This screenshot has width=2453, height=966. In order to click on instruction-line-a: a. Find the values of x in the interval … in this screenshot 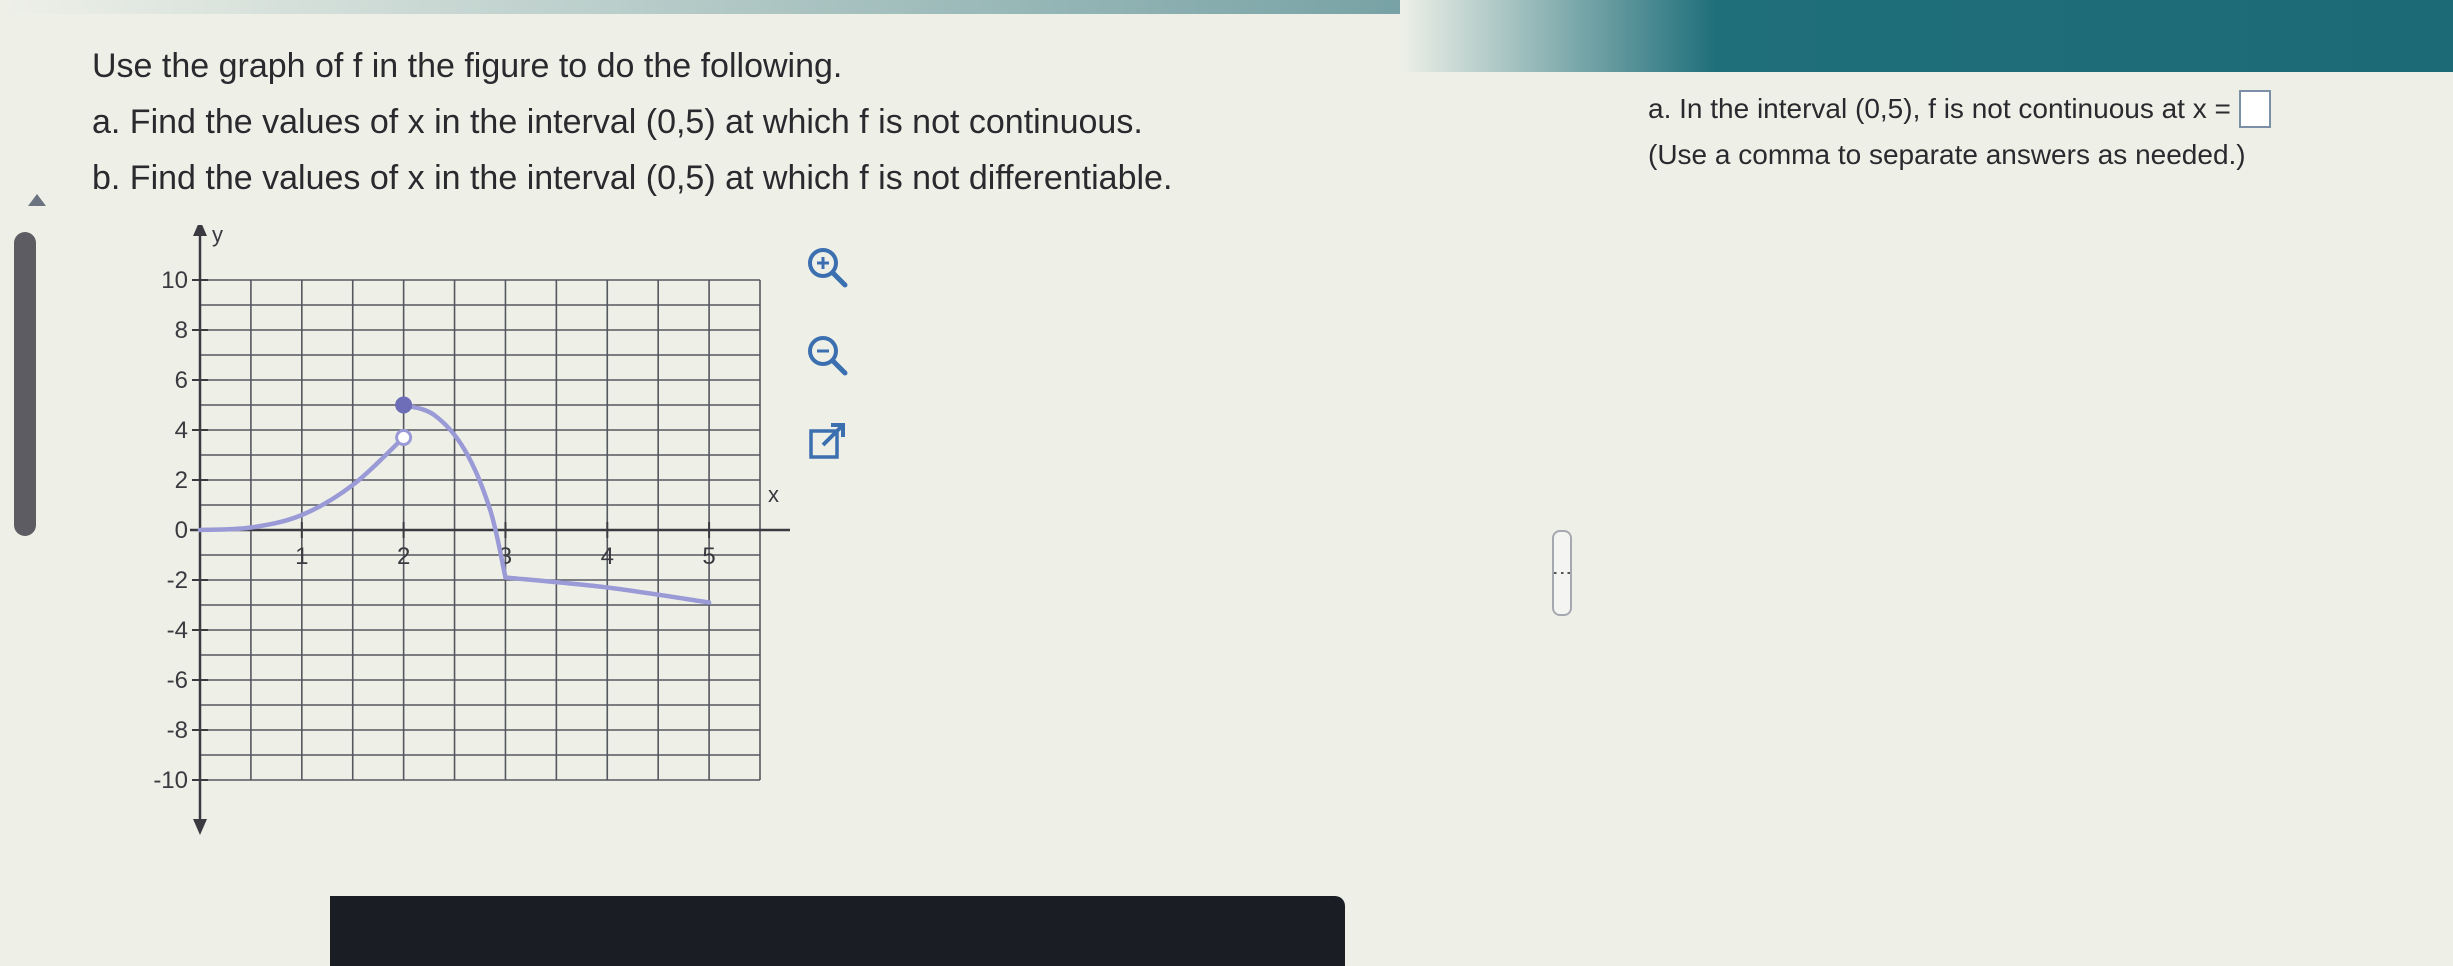, I will do `click(617, 122)`.